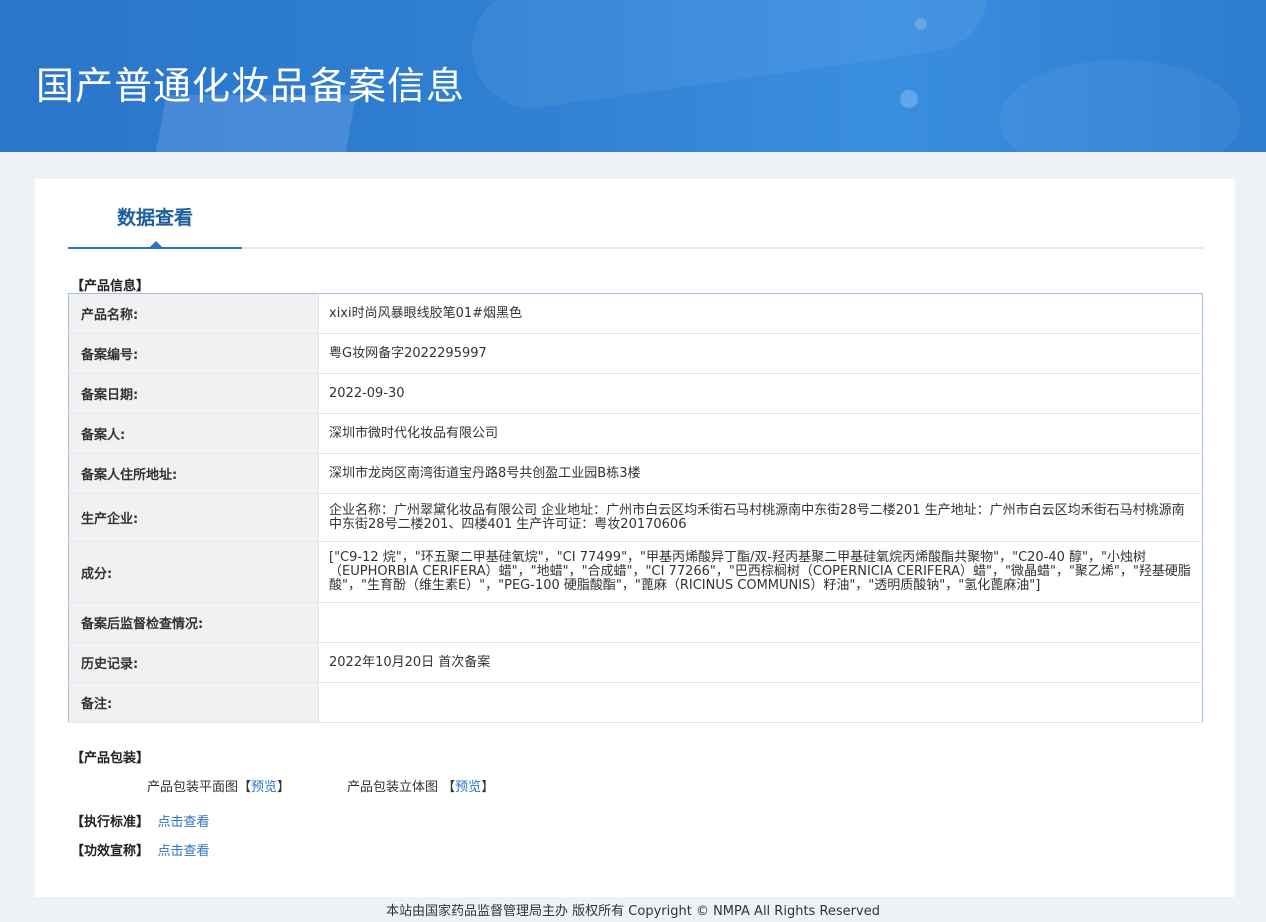 This screenshot has height=922, width=1266. I want to click on row-value: 深圳市龙岗区南湾街道宝丹路8号共创盈工业园B栋3楼, so click(760, 473).